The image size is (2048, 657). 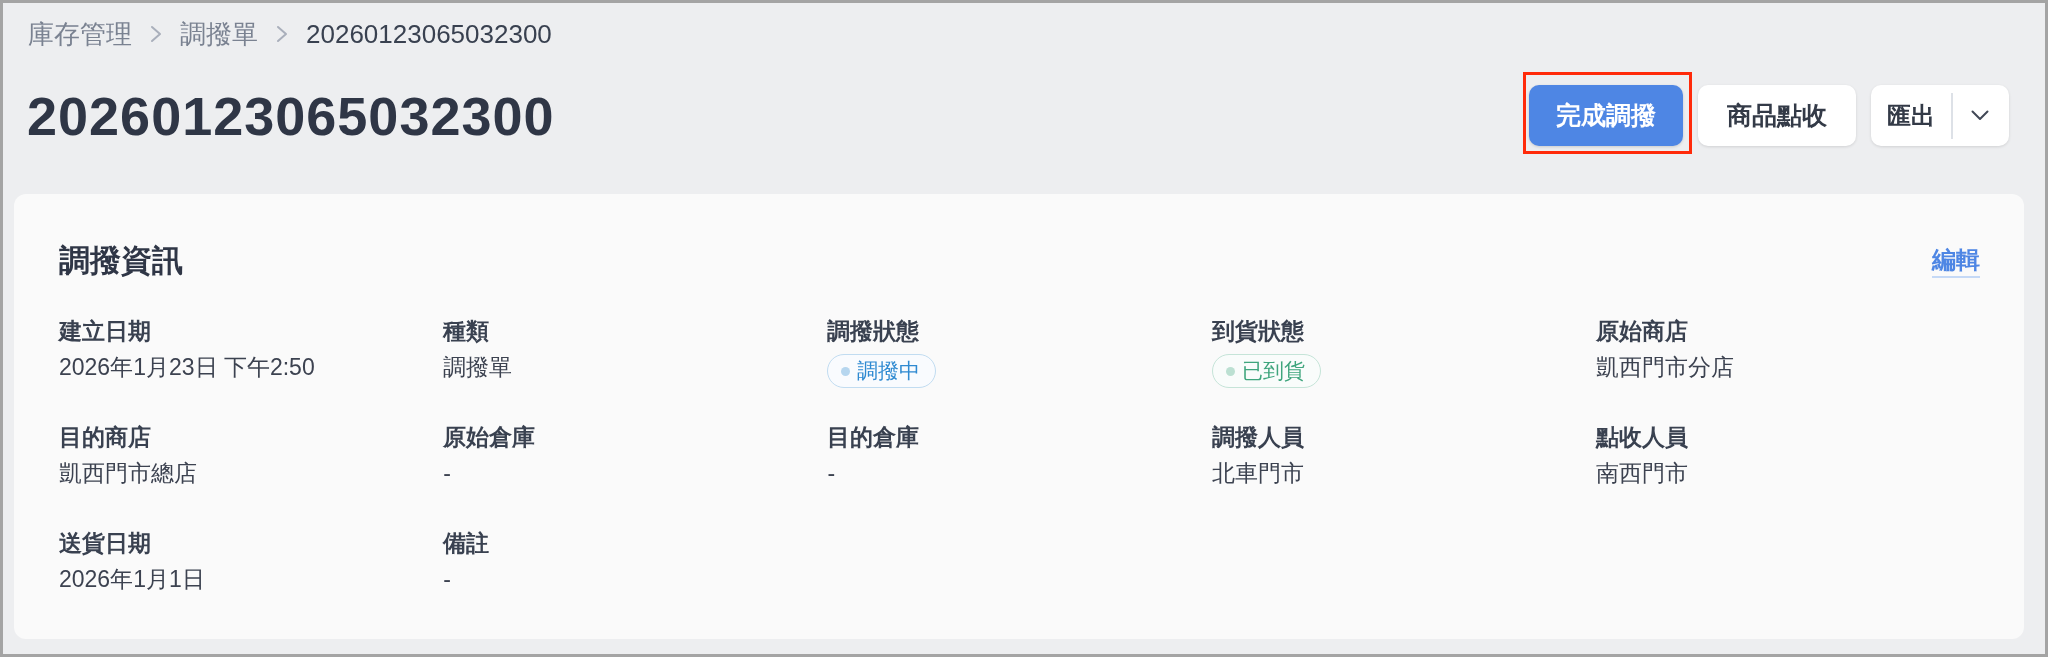 What do you see at coordinates (873, 437) in the screenshot?
I see `field-label: 目的倉庫` at bounding box center [873, 437].